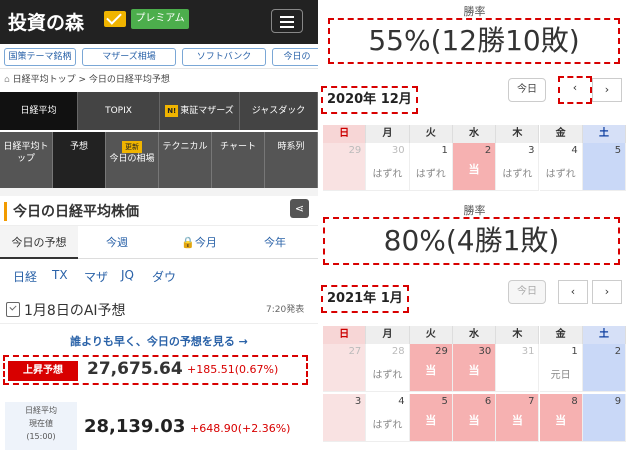  What do you see at coordinates (518, 368) in the screenshot?
I see `calendar-day: 31` at bounding box center [518, 368].